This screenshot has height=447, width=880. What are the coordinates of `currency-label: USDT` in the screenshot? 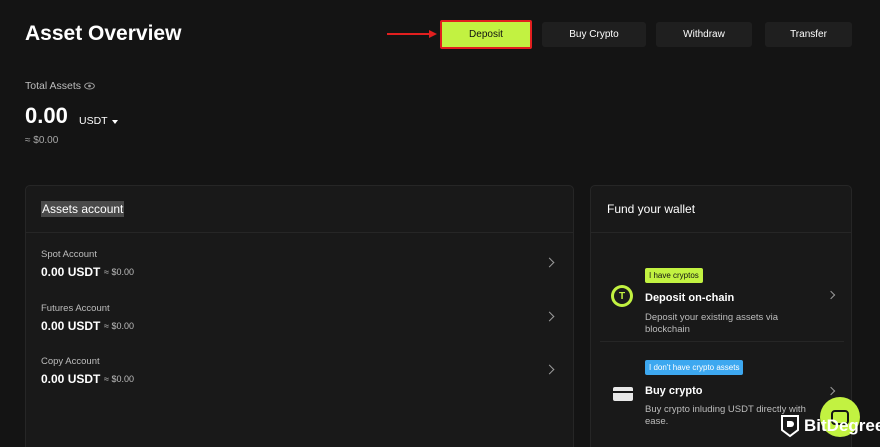 It's located at (93, 121).